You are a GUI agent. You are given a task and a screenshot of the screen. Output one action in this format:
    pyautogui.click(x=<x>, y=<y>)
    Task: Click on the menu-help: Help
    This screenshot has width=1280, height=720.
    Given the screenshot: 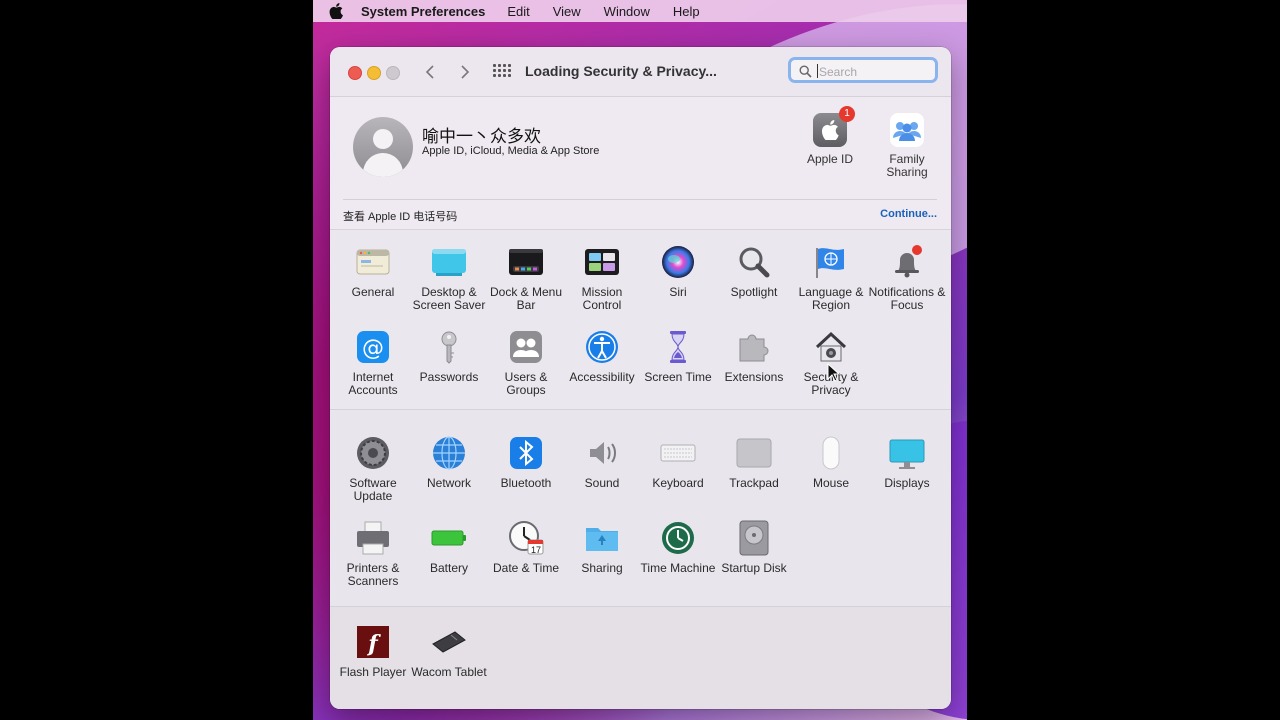 What is the action you would take?
    pyautogui.click(x=686, y=11)
    